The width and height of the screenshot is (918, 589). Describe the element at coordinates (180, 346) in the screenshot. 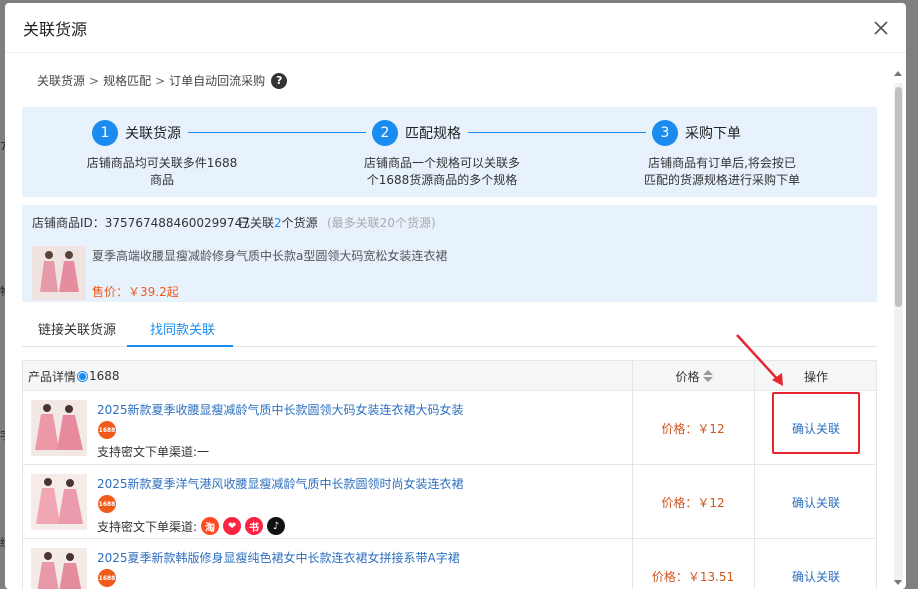

I see `active-tab-indicator` at that location.